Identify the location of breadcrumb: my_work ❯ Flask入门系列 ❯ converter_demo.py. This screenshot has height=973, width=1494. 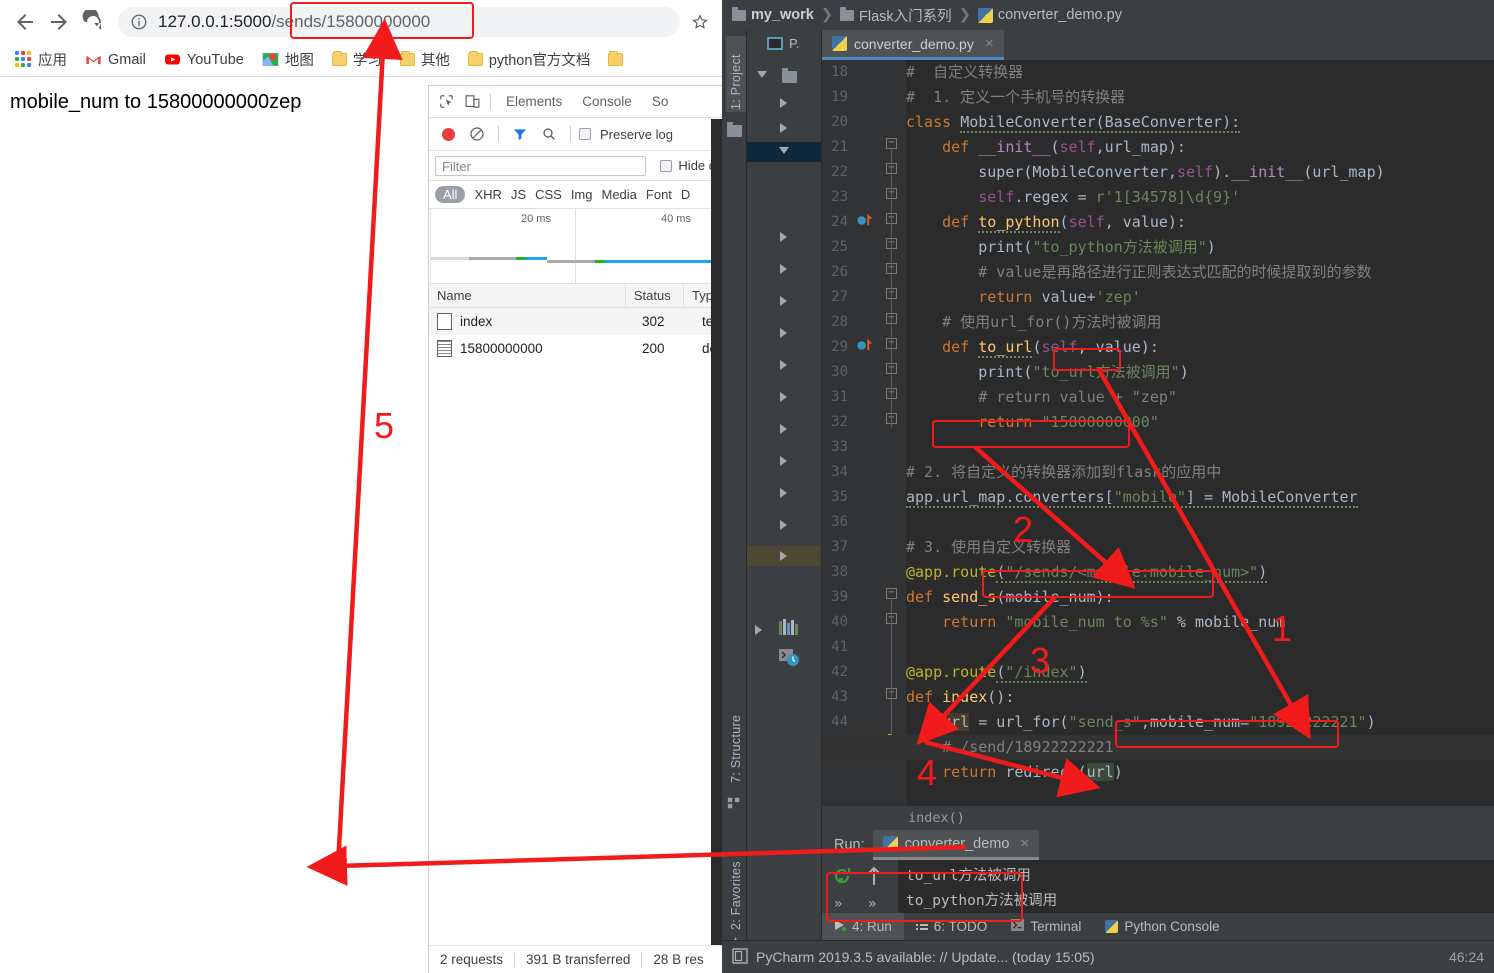
(1108, 15).